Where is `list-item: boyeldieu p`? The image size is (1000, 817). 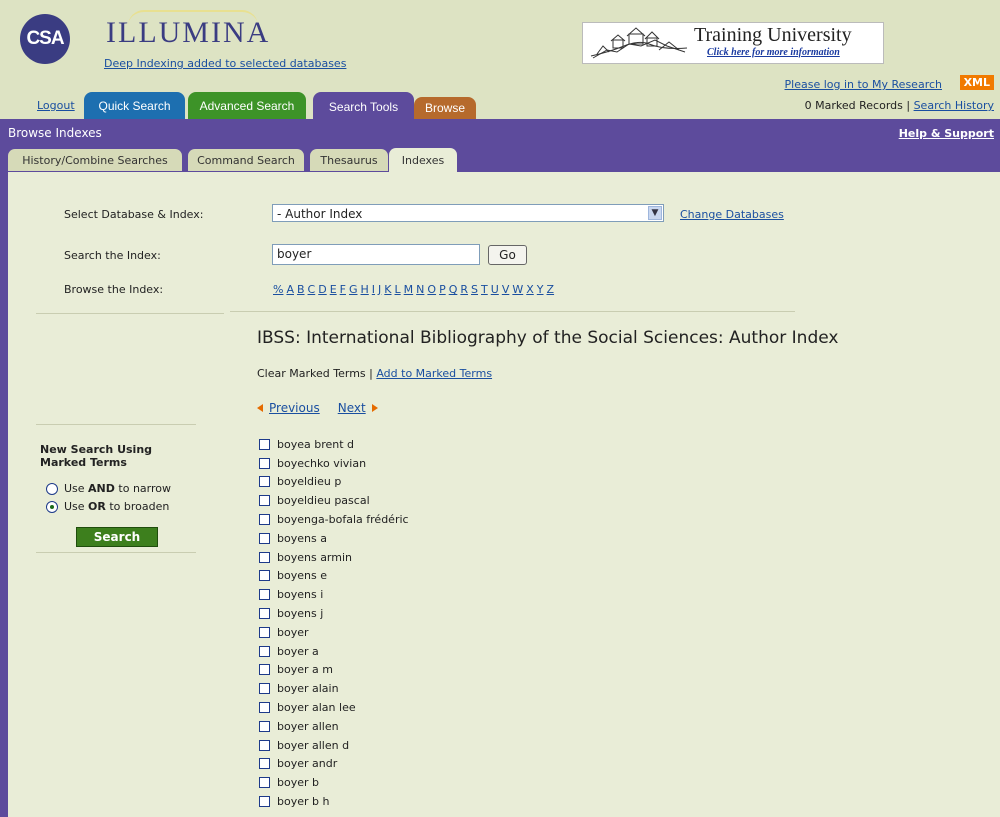 list-item: boyeldieu p is located at coordinates (334, 482).